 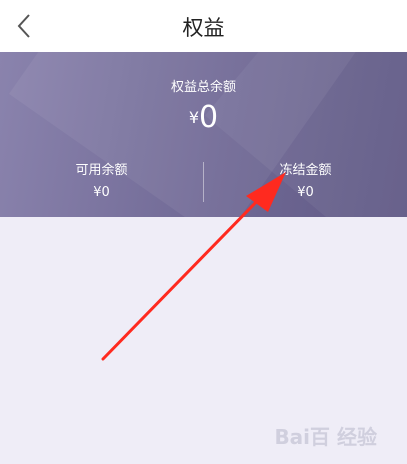 What do you see at coordinates (101, 192) in the screenshot?
I see `available-balance-value: ¥0` at bounding box center [101, 192].